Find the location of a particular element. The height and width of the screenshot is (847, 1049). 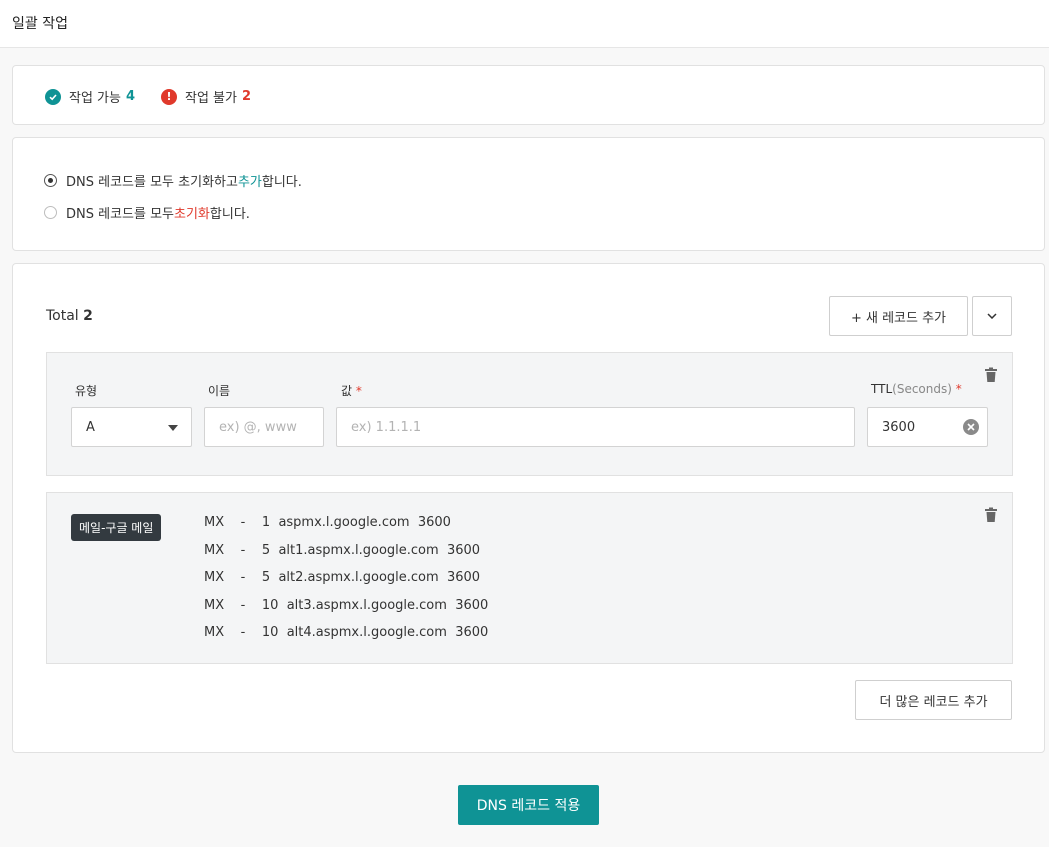

type-select: A is located at coordinates (131, 427).